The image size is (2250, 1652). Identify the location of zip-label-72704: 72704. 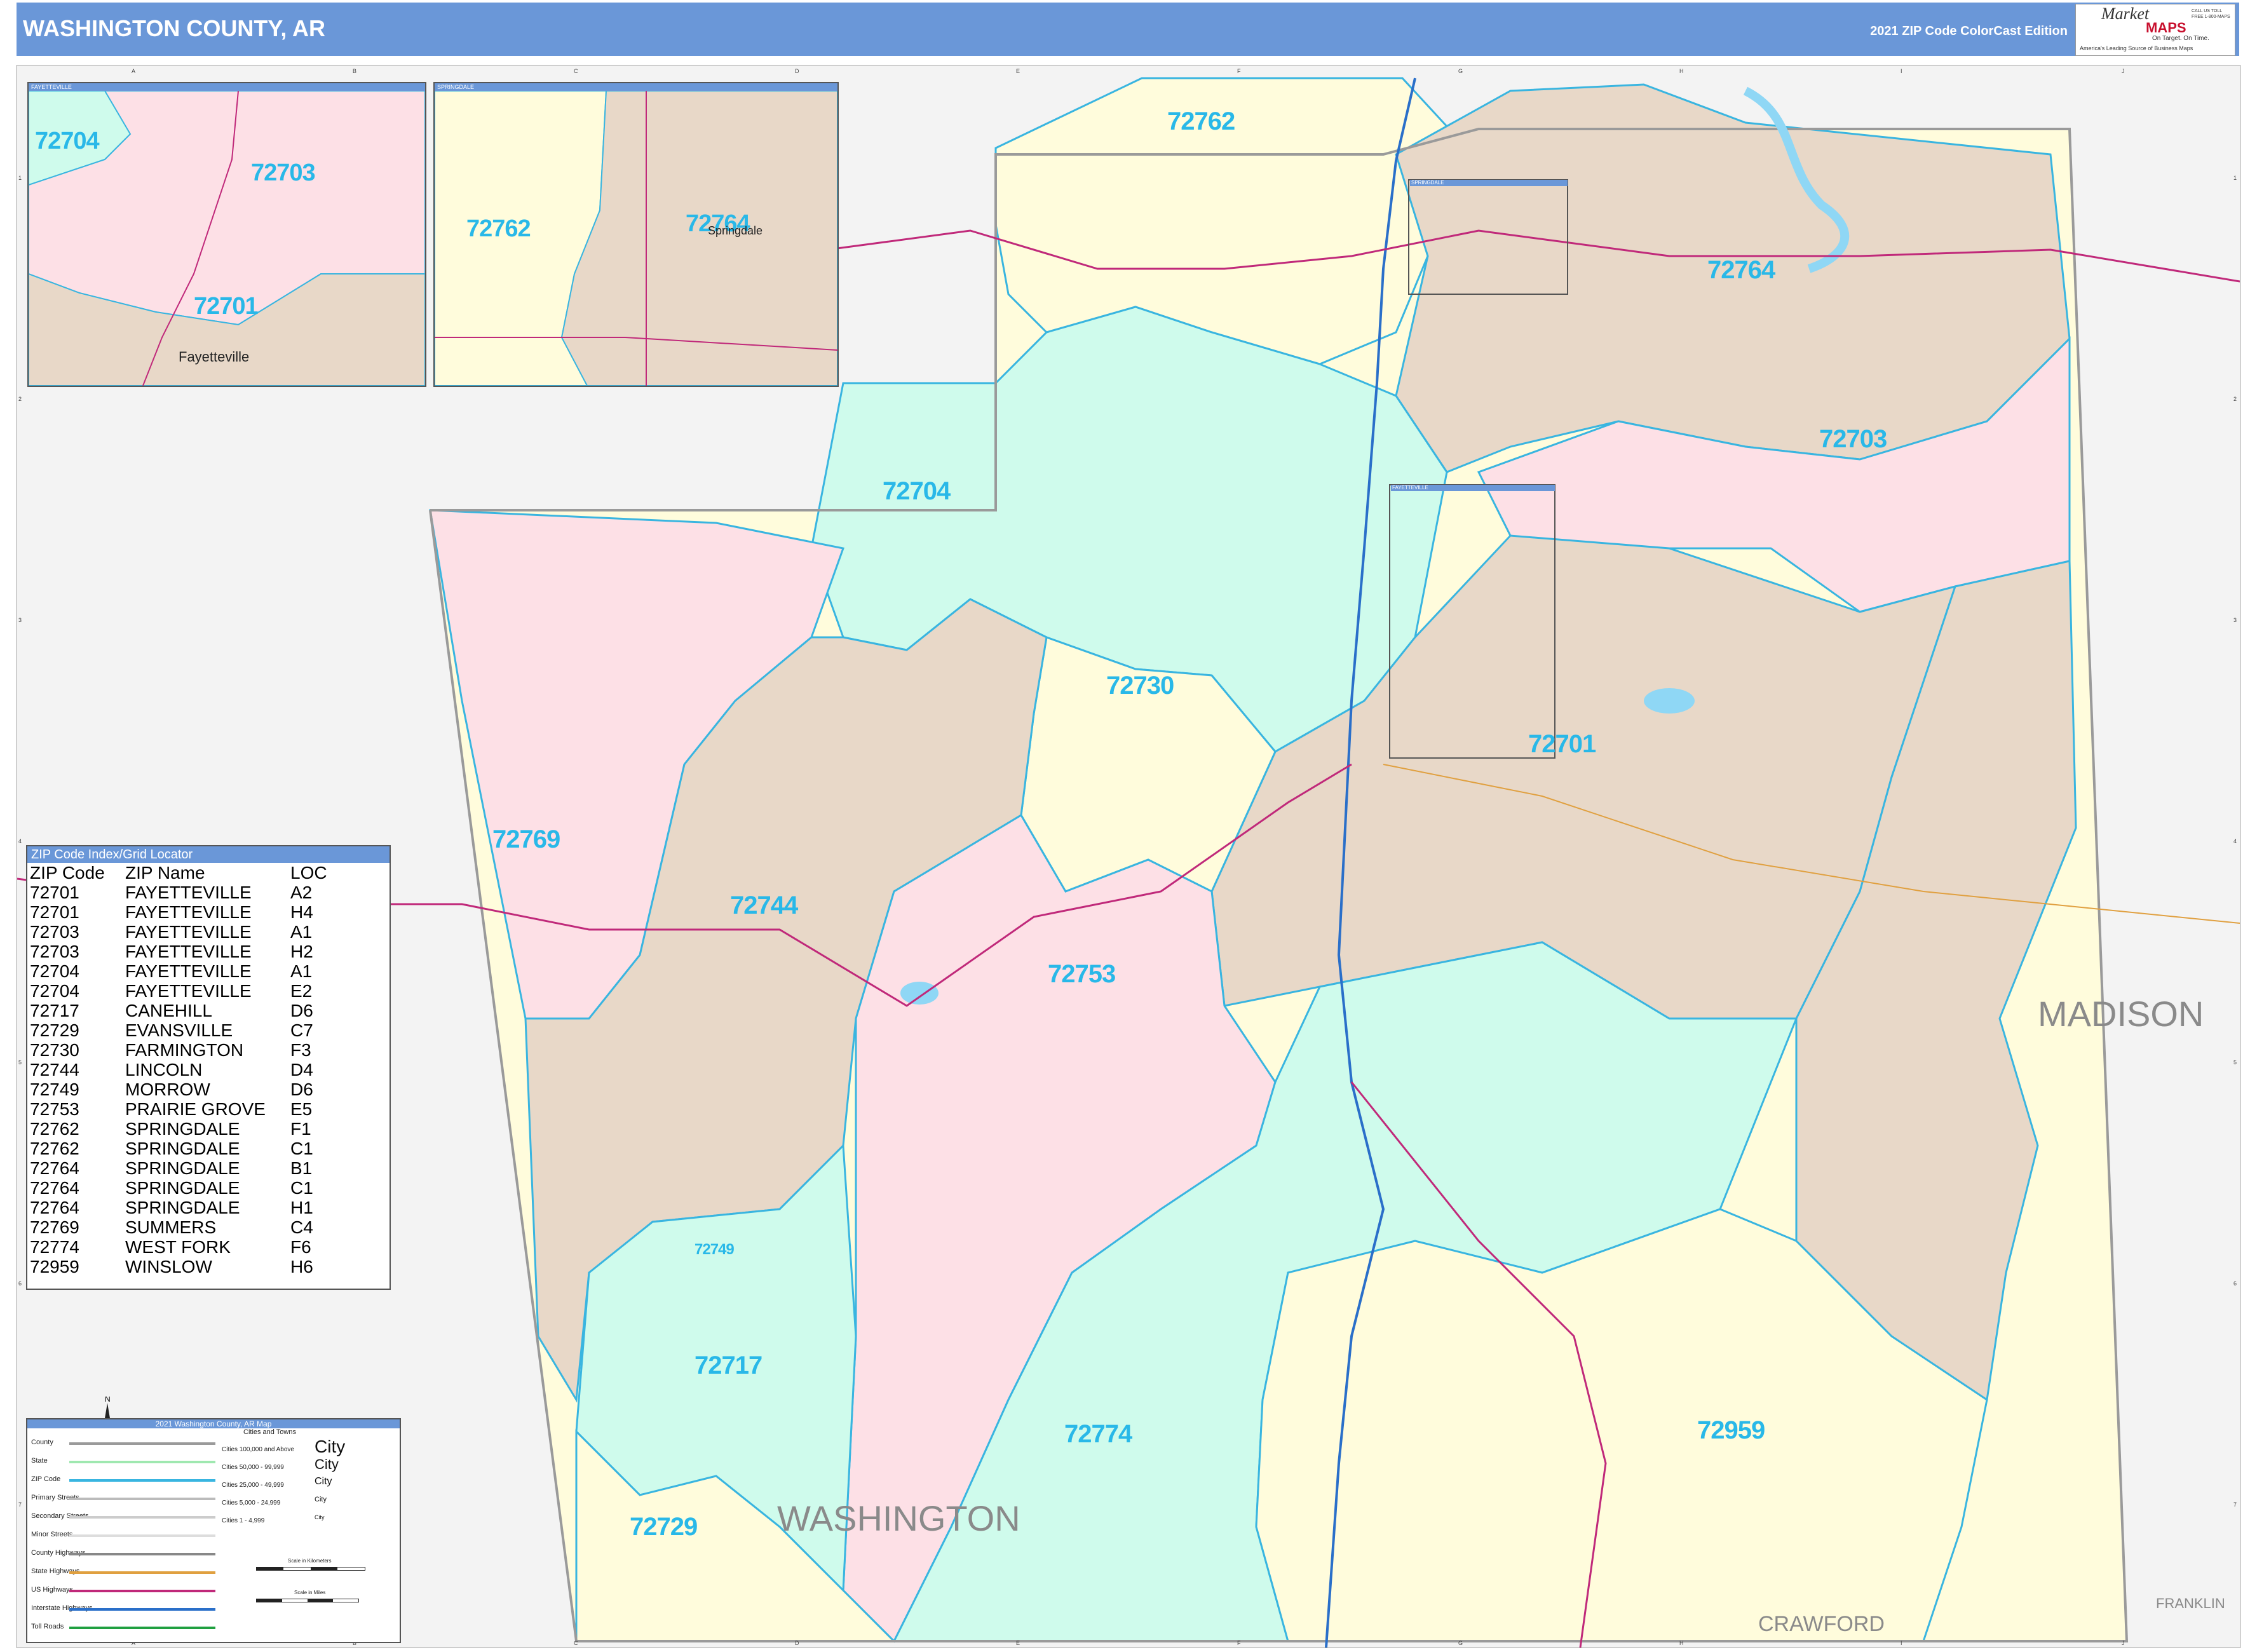
(917, 492).